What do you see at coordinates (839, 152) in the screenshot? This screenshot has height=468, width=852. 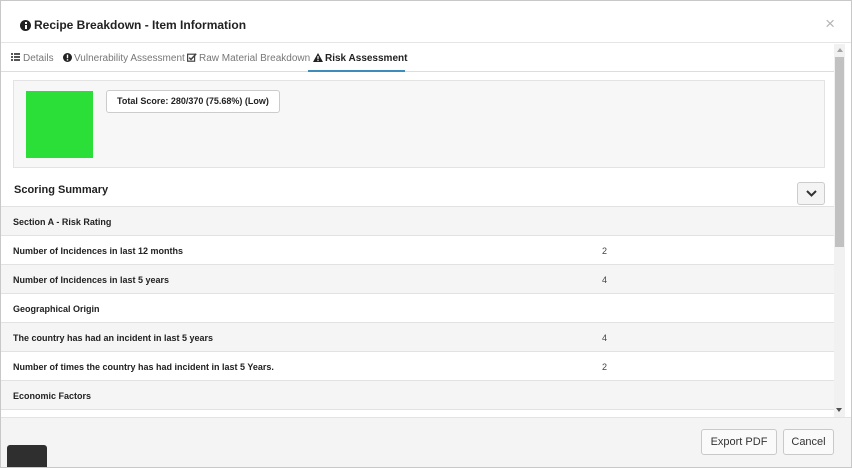 I see `scrollbar-thumb` at bounding box center [839, 152].